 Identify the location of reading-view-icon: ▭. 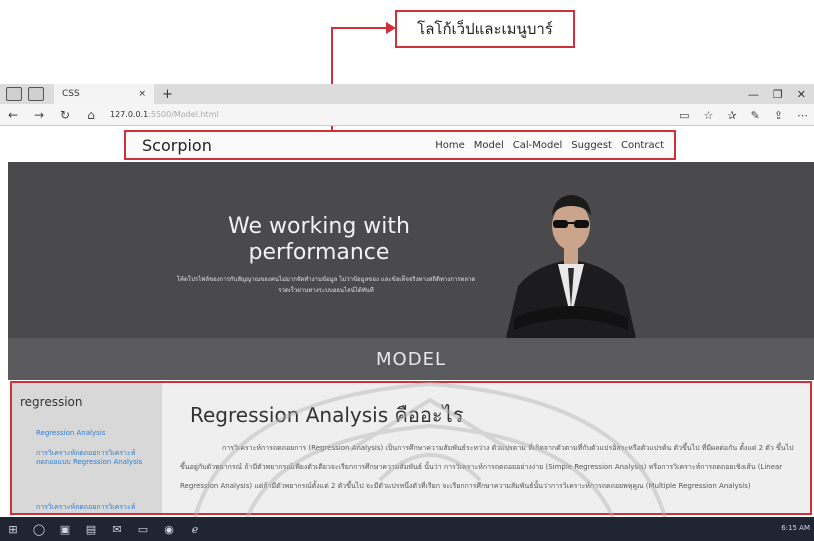
(684, 115).